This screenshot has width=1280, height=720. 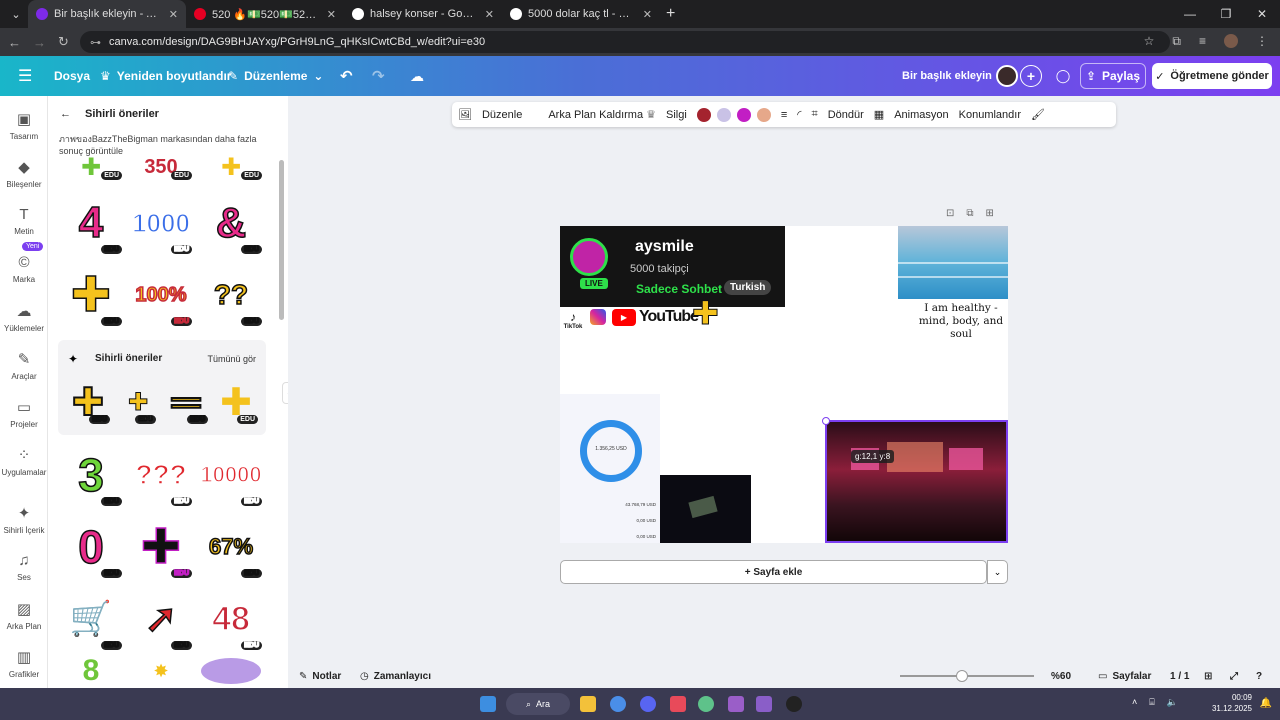 I want to click on tab-search-button: ⌄, so click(x=16, y=14).